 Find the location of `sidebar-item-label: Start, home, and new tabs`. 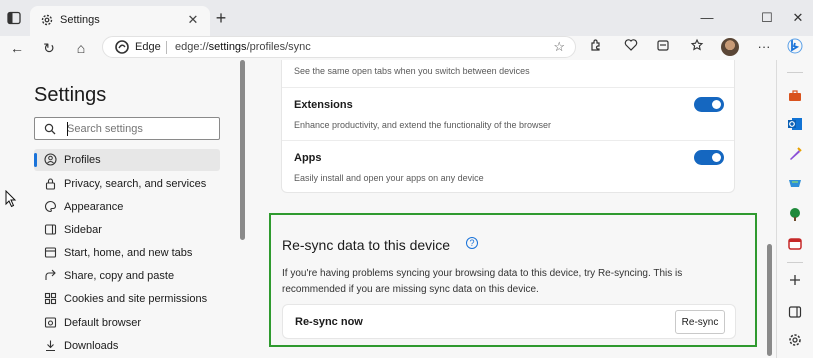

sidebar-item-label: Start, home, and new tabs is located at coordinates (128, 253).